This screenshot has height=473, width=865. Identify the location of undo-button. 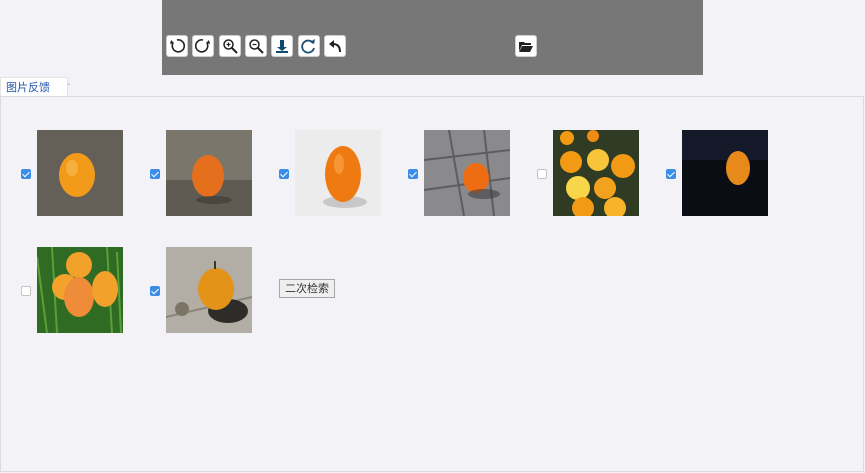
(335, 46).